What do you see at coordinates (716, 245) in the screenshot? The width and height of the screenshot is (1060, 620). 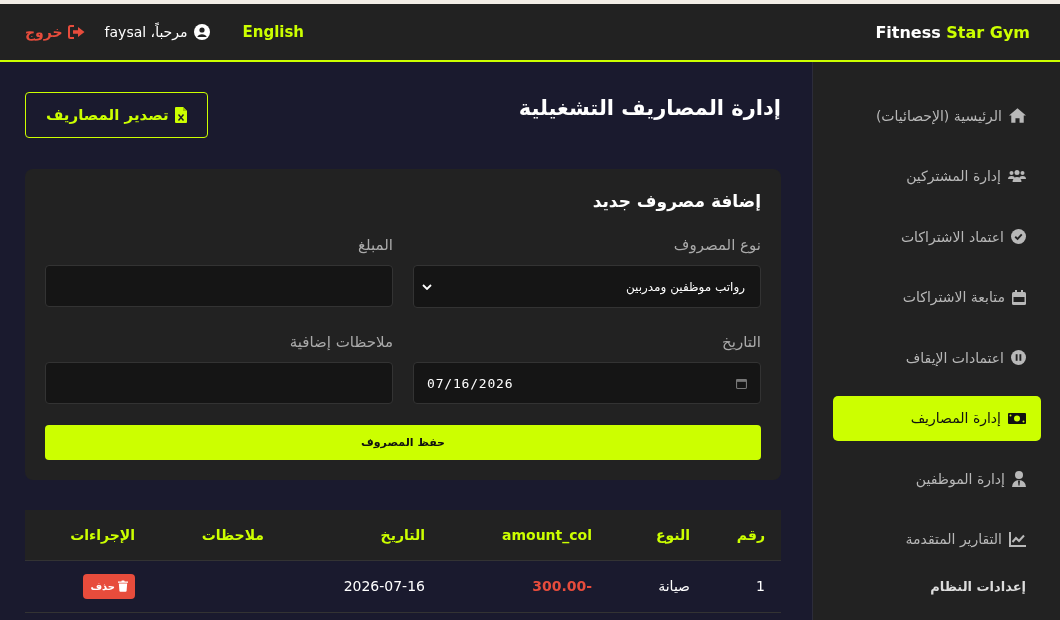 I see `field-label: نوع المصروف` at bounding box center [716, 245].